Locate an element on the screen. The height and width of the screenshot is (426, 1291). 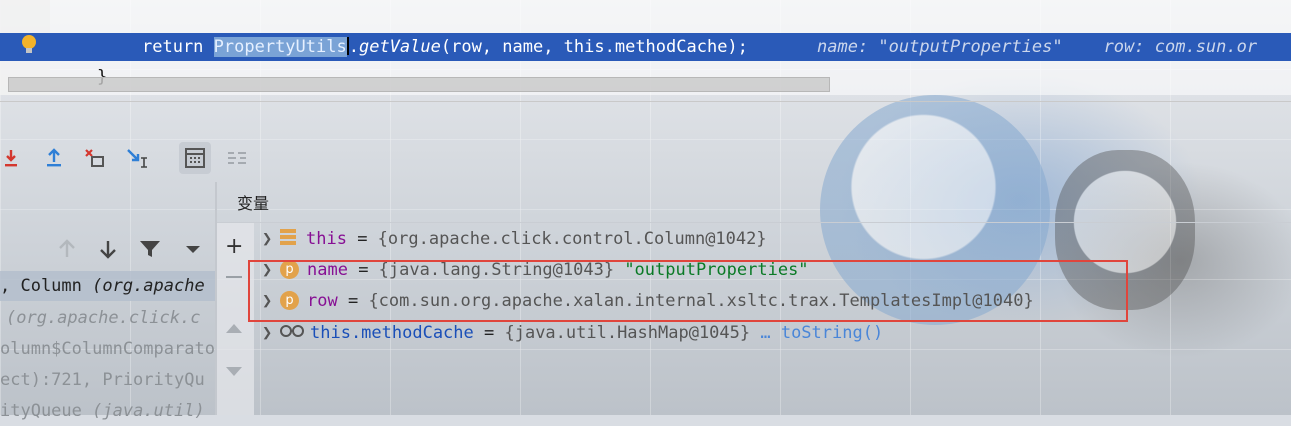
variable-name: this.methodCache is located at coordinates (392, 333).